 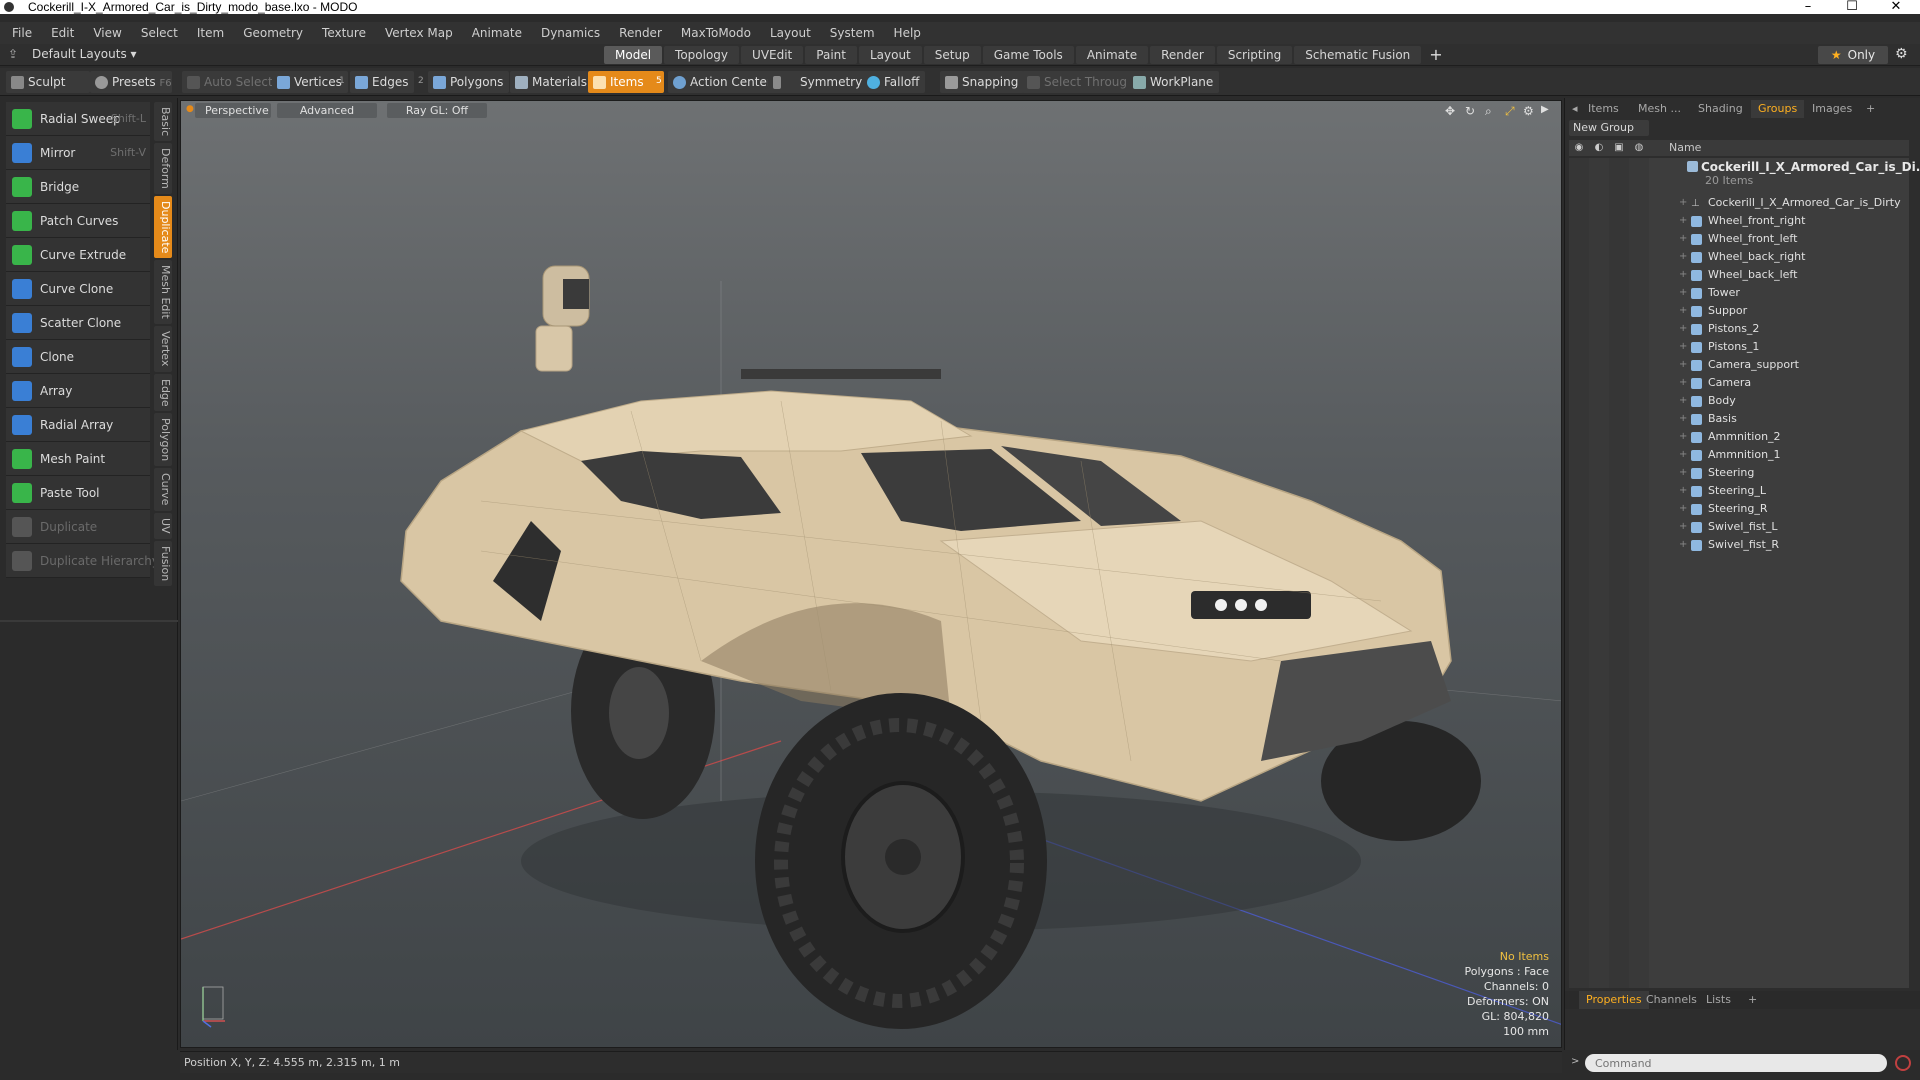 I want to click on panel-tab-groups: Groups, so click(x=1778, y=109).